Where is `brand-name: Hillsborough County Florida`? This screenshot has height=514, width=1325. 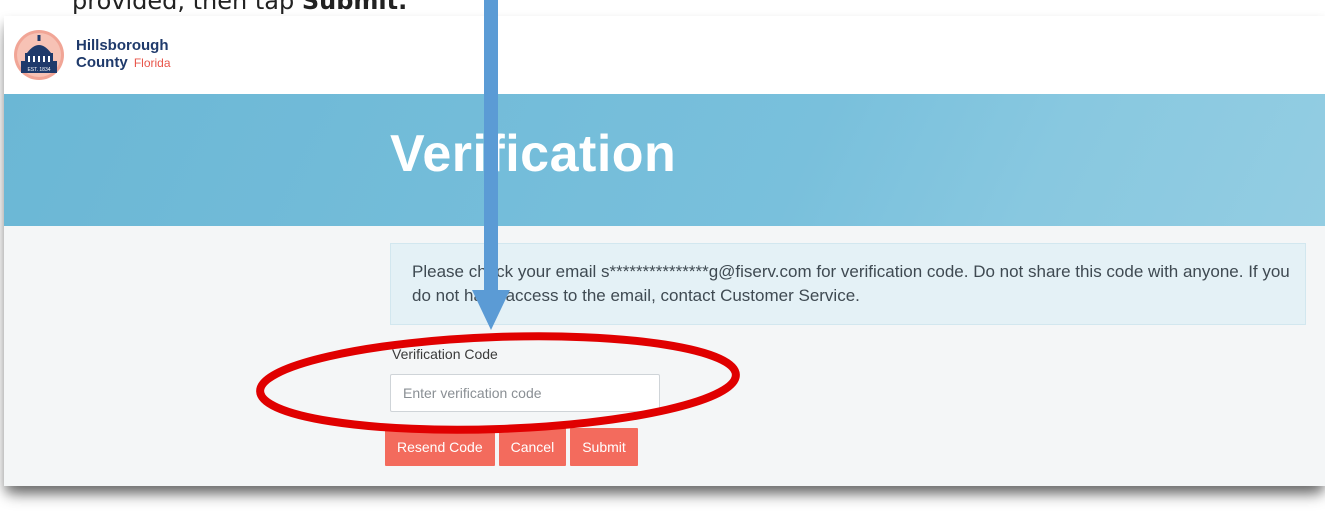 brand-name: Hillsborough County Florida is located at coordinates (123, 54).